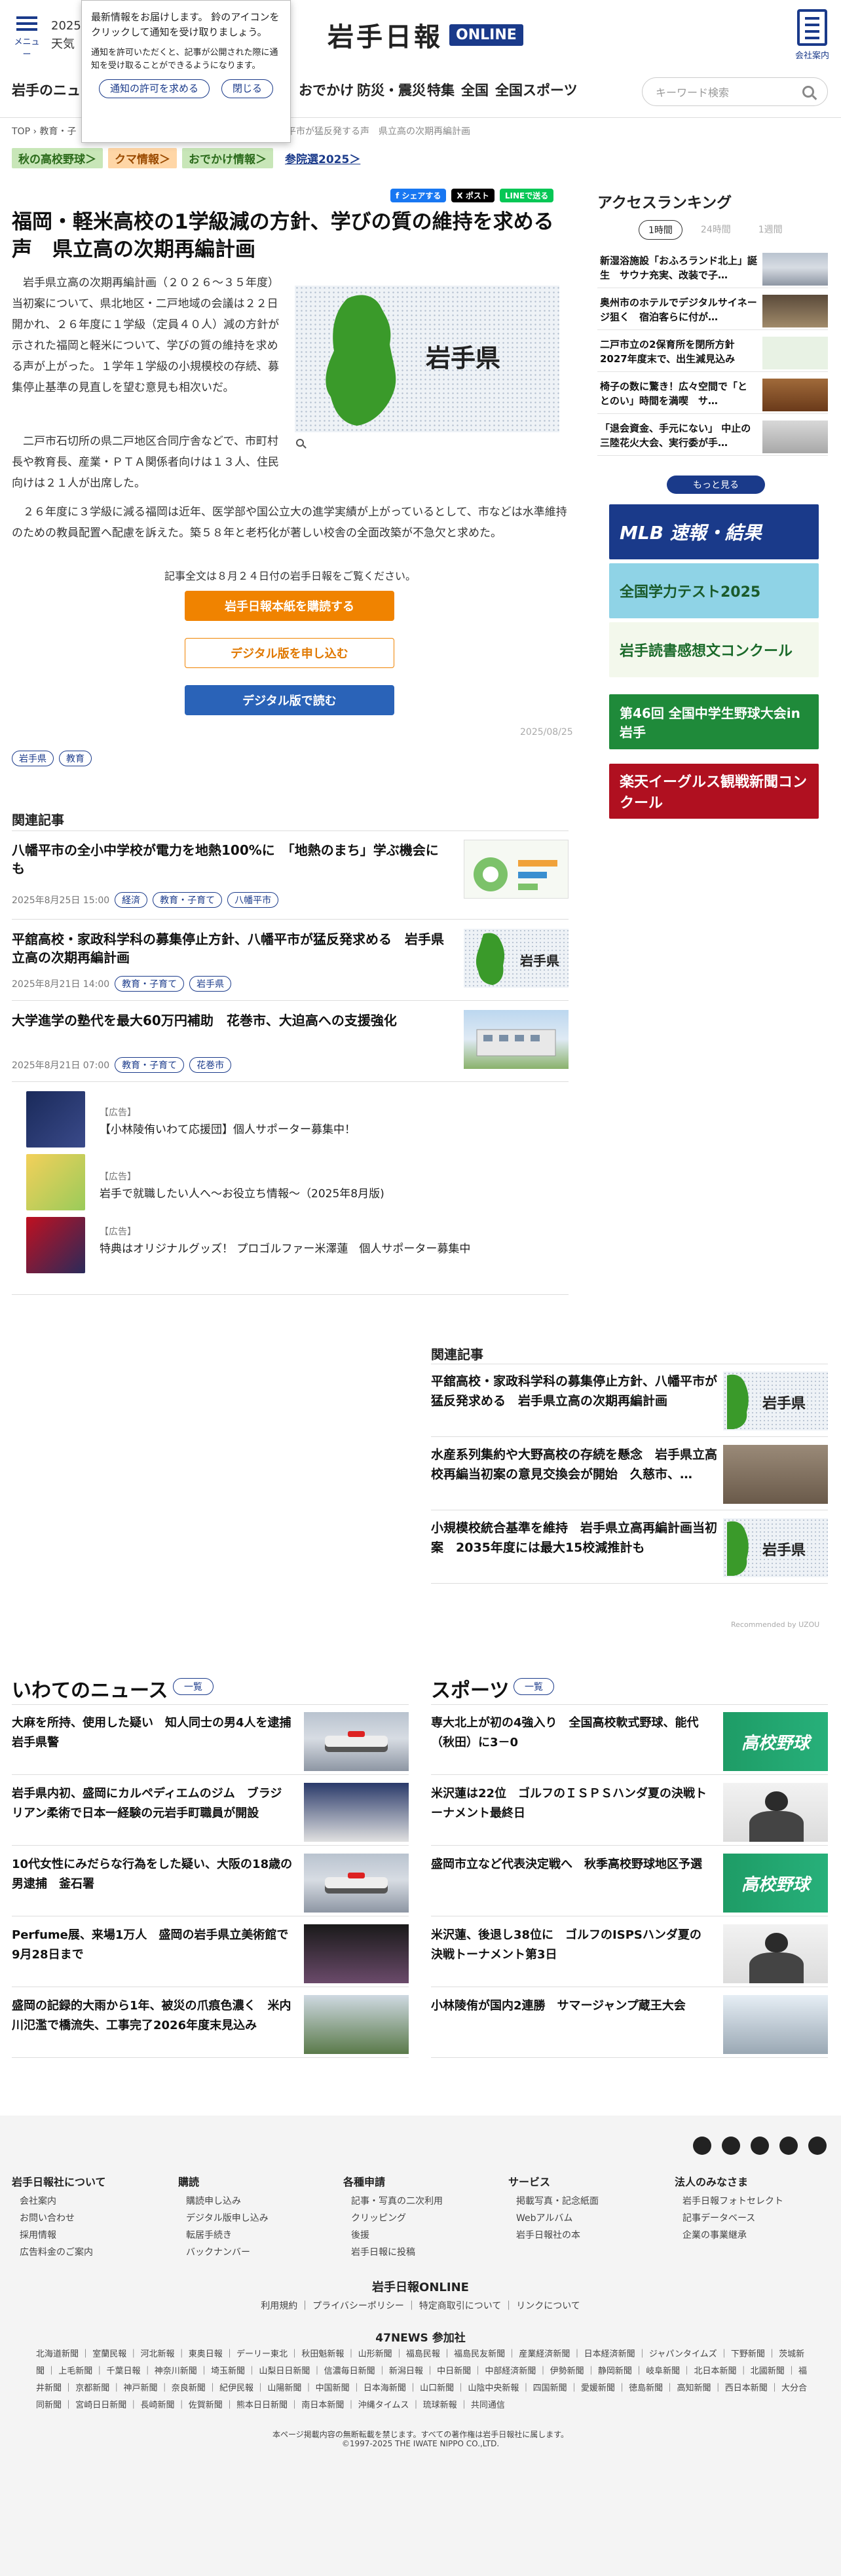  I want to click on sports-item: 専大北上が初の4強入り 全国高校軟式野球、能代（秋田）に3－0 高校野球, so click(629, 1739).